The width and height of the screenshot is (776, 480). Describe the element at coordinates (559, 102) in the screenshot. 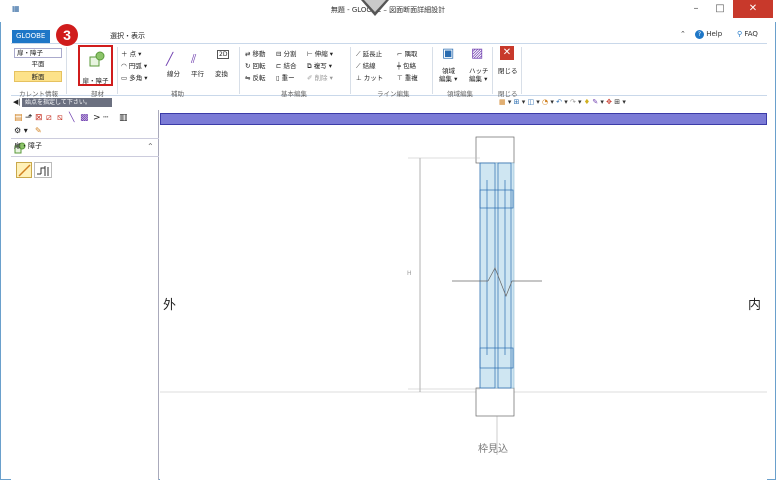

I see `undo-icon: ↶` at that location.